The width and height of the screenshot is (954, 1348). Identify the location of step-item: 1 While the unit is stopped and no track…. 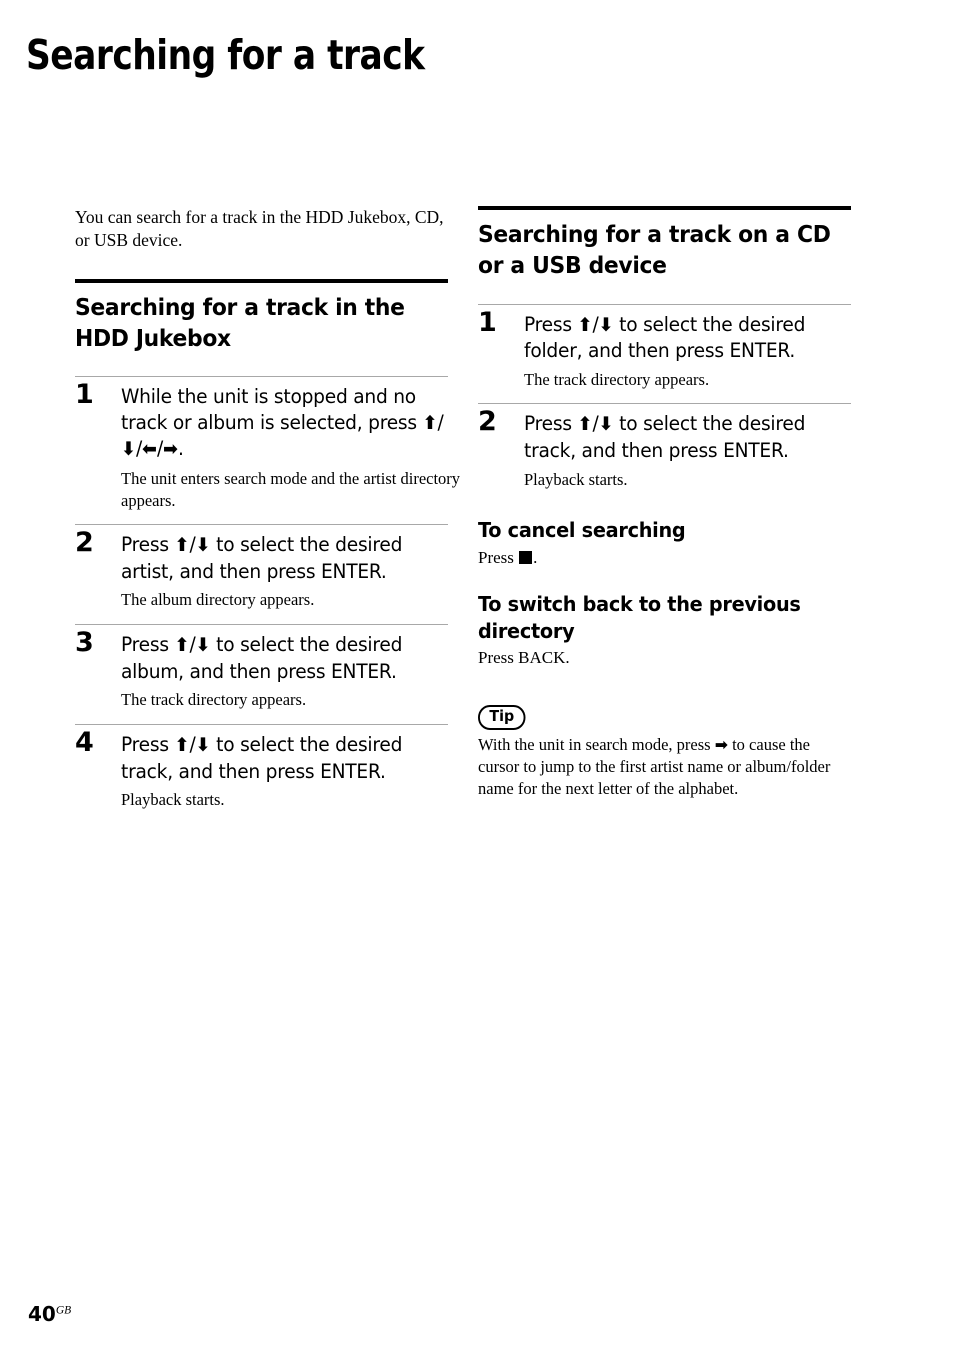
(267, 450).